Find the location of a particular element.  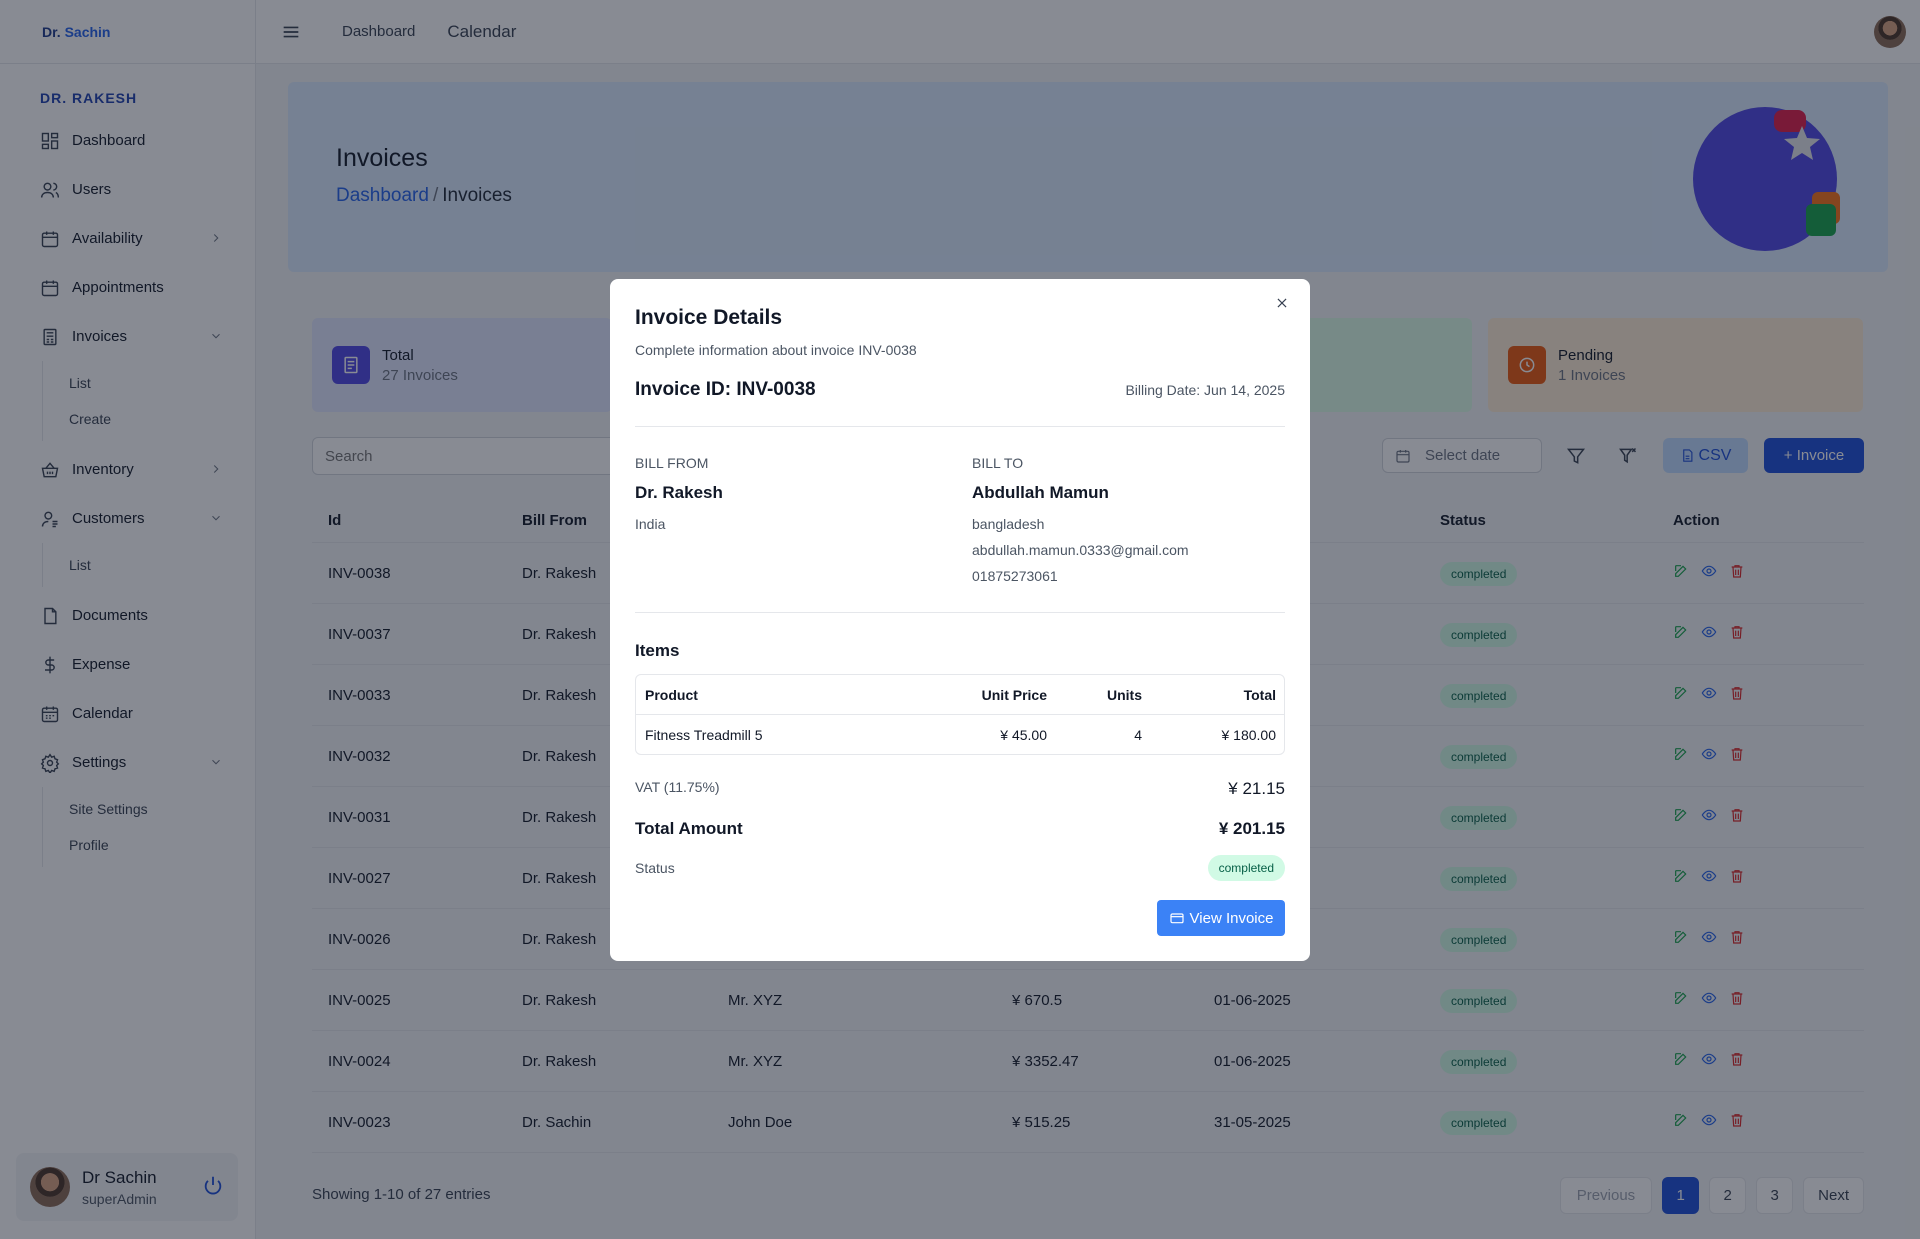

items-col-total: Total is located at coordinates (1259, 695).